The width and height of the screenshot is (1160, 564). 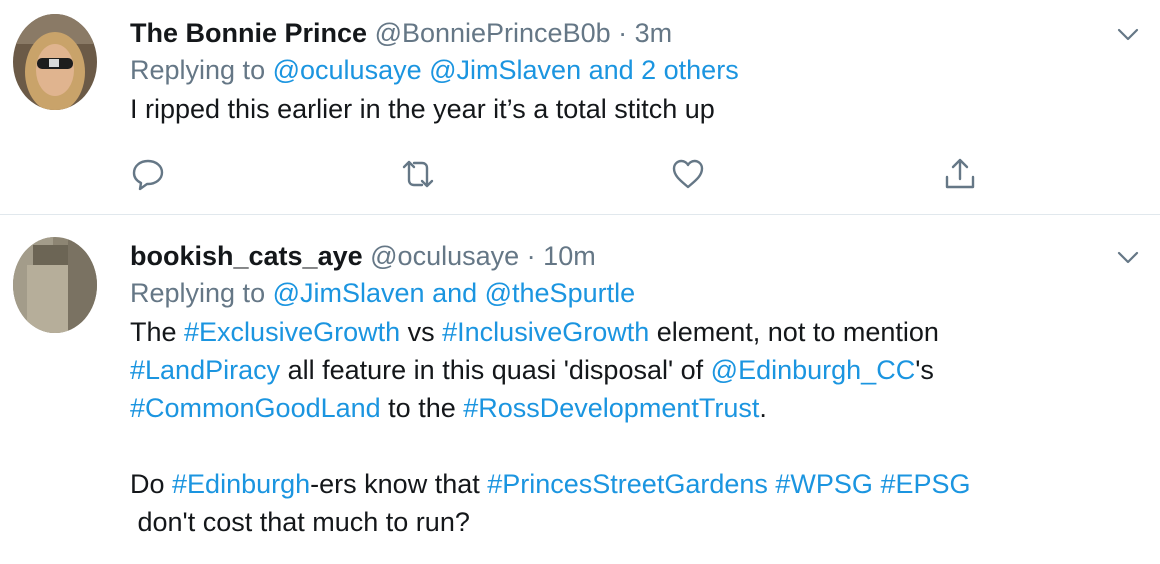 I want to click on display-name: bookish_cats_aye, so click(x=246, y=256).